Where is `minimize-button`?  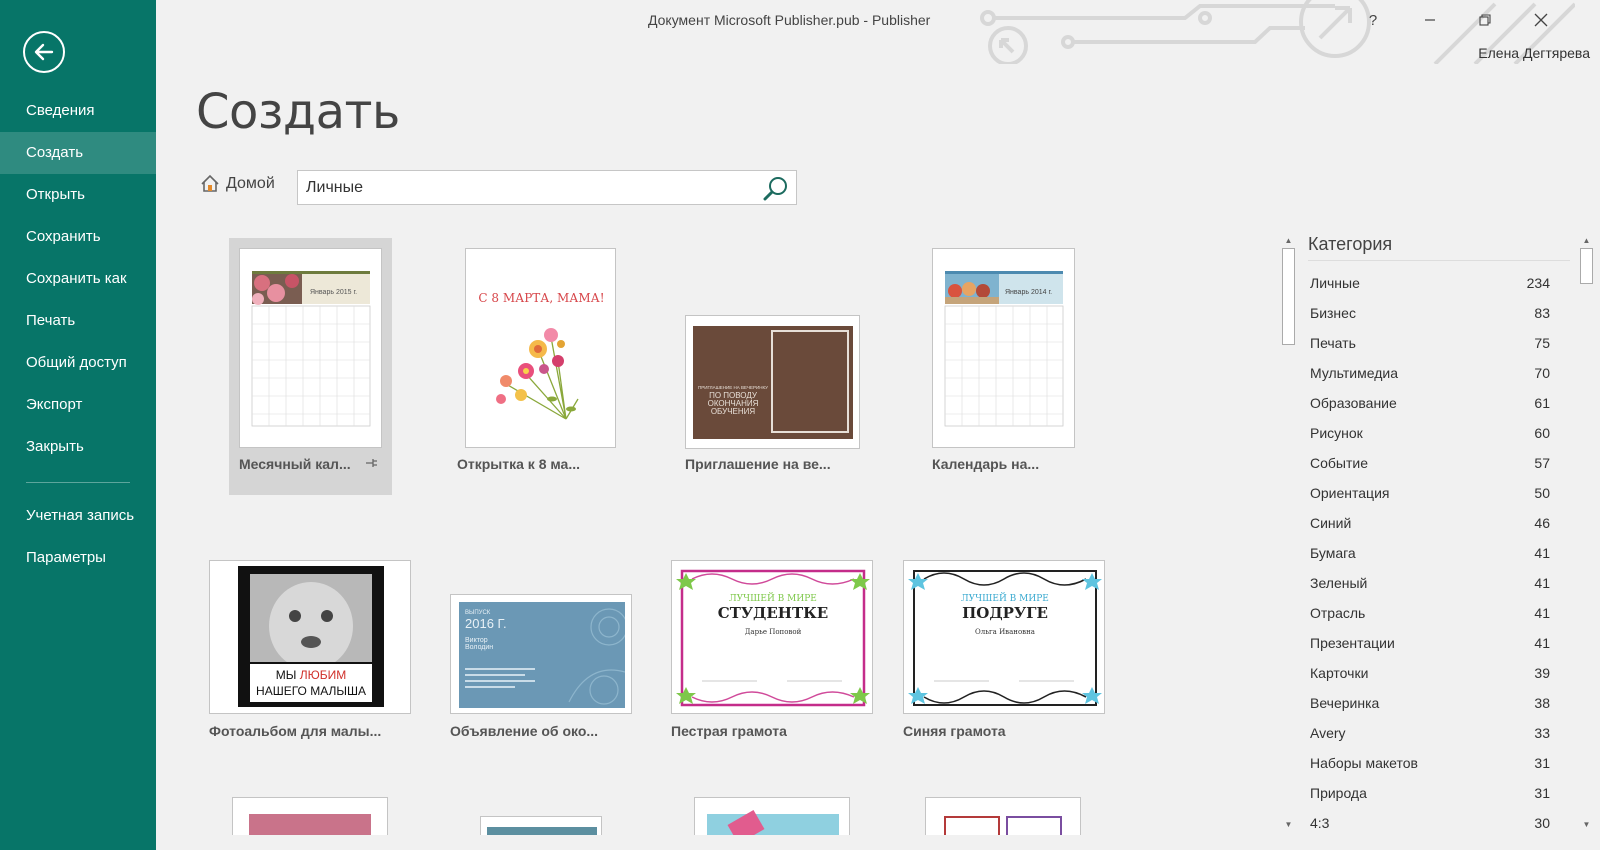 minimize-button is located at coordinates (1430, 20).